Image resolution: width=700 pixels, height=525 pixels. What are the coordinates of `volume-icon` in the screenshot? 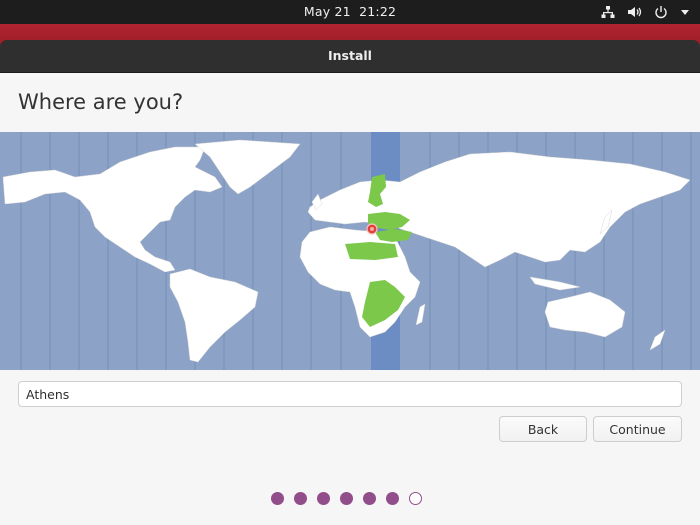 It's located at (634, 12).